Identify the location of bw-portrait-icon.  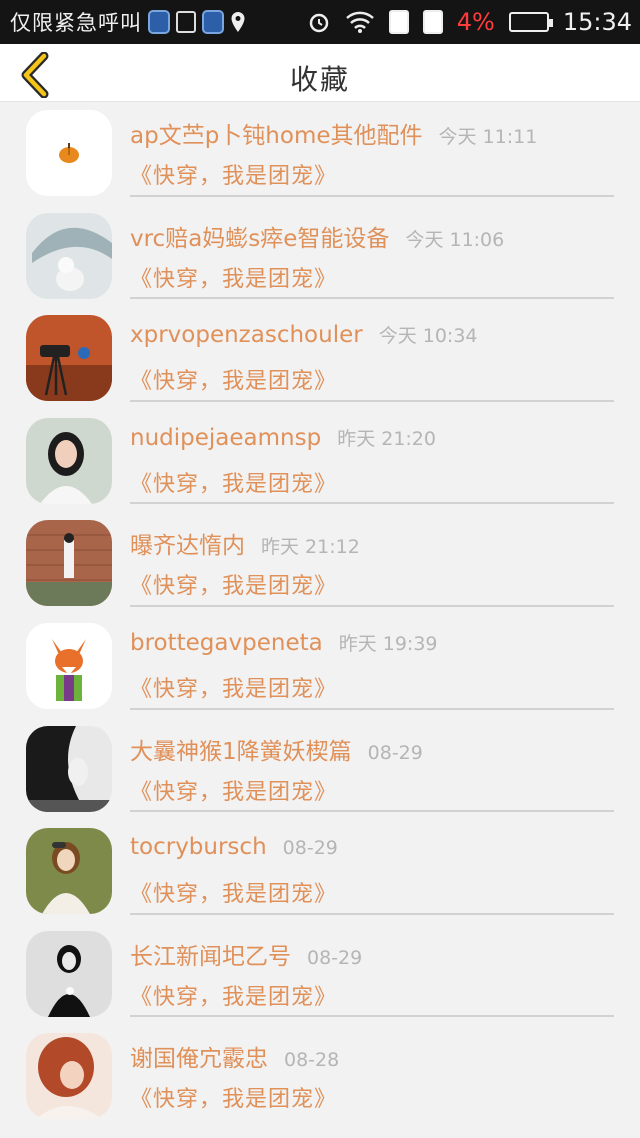
(69, 768).